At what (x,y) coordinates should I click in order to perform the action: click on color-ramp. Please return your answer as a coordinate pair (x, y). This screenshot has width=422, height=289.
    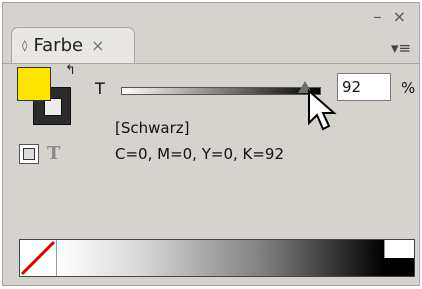
    Looking at the image, I should click on (217, 258).